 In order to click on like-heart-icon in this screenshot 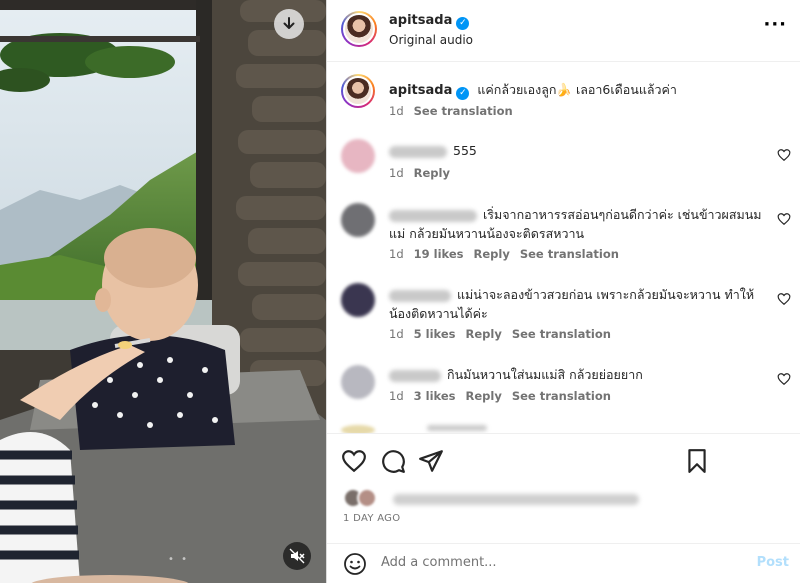, I will do `click(354, 461)`.